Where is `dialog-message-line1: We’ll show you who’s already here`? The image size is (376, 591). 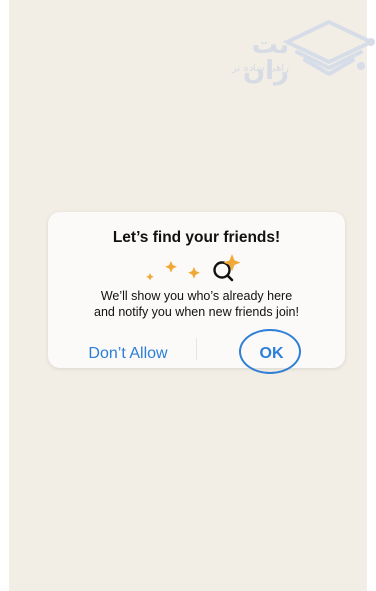
dialog-message-line1: We’ll show you who’s already here is located at coordinates (196, 296).